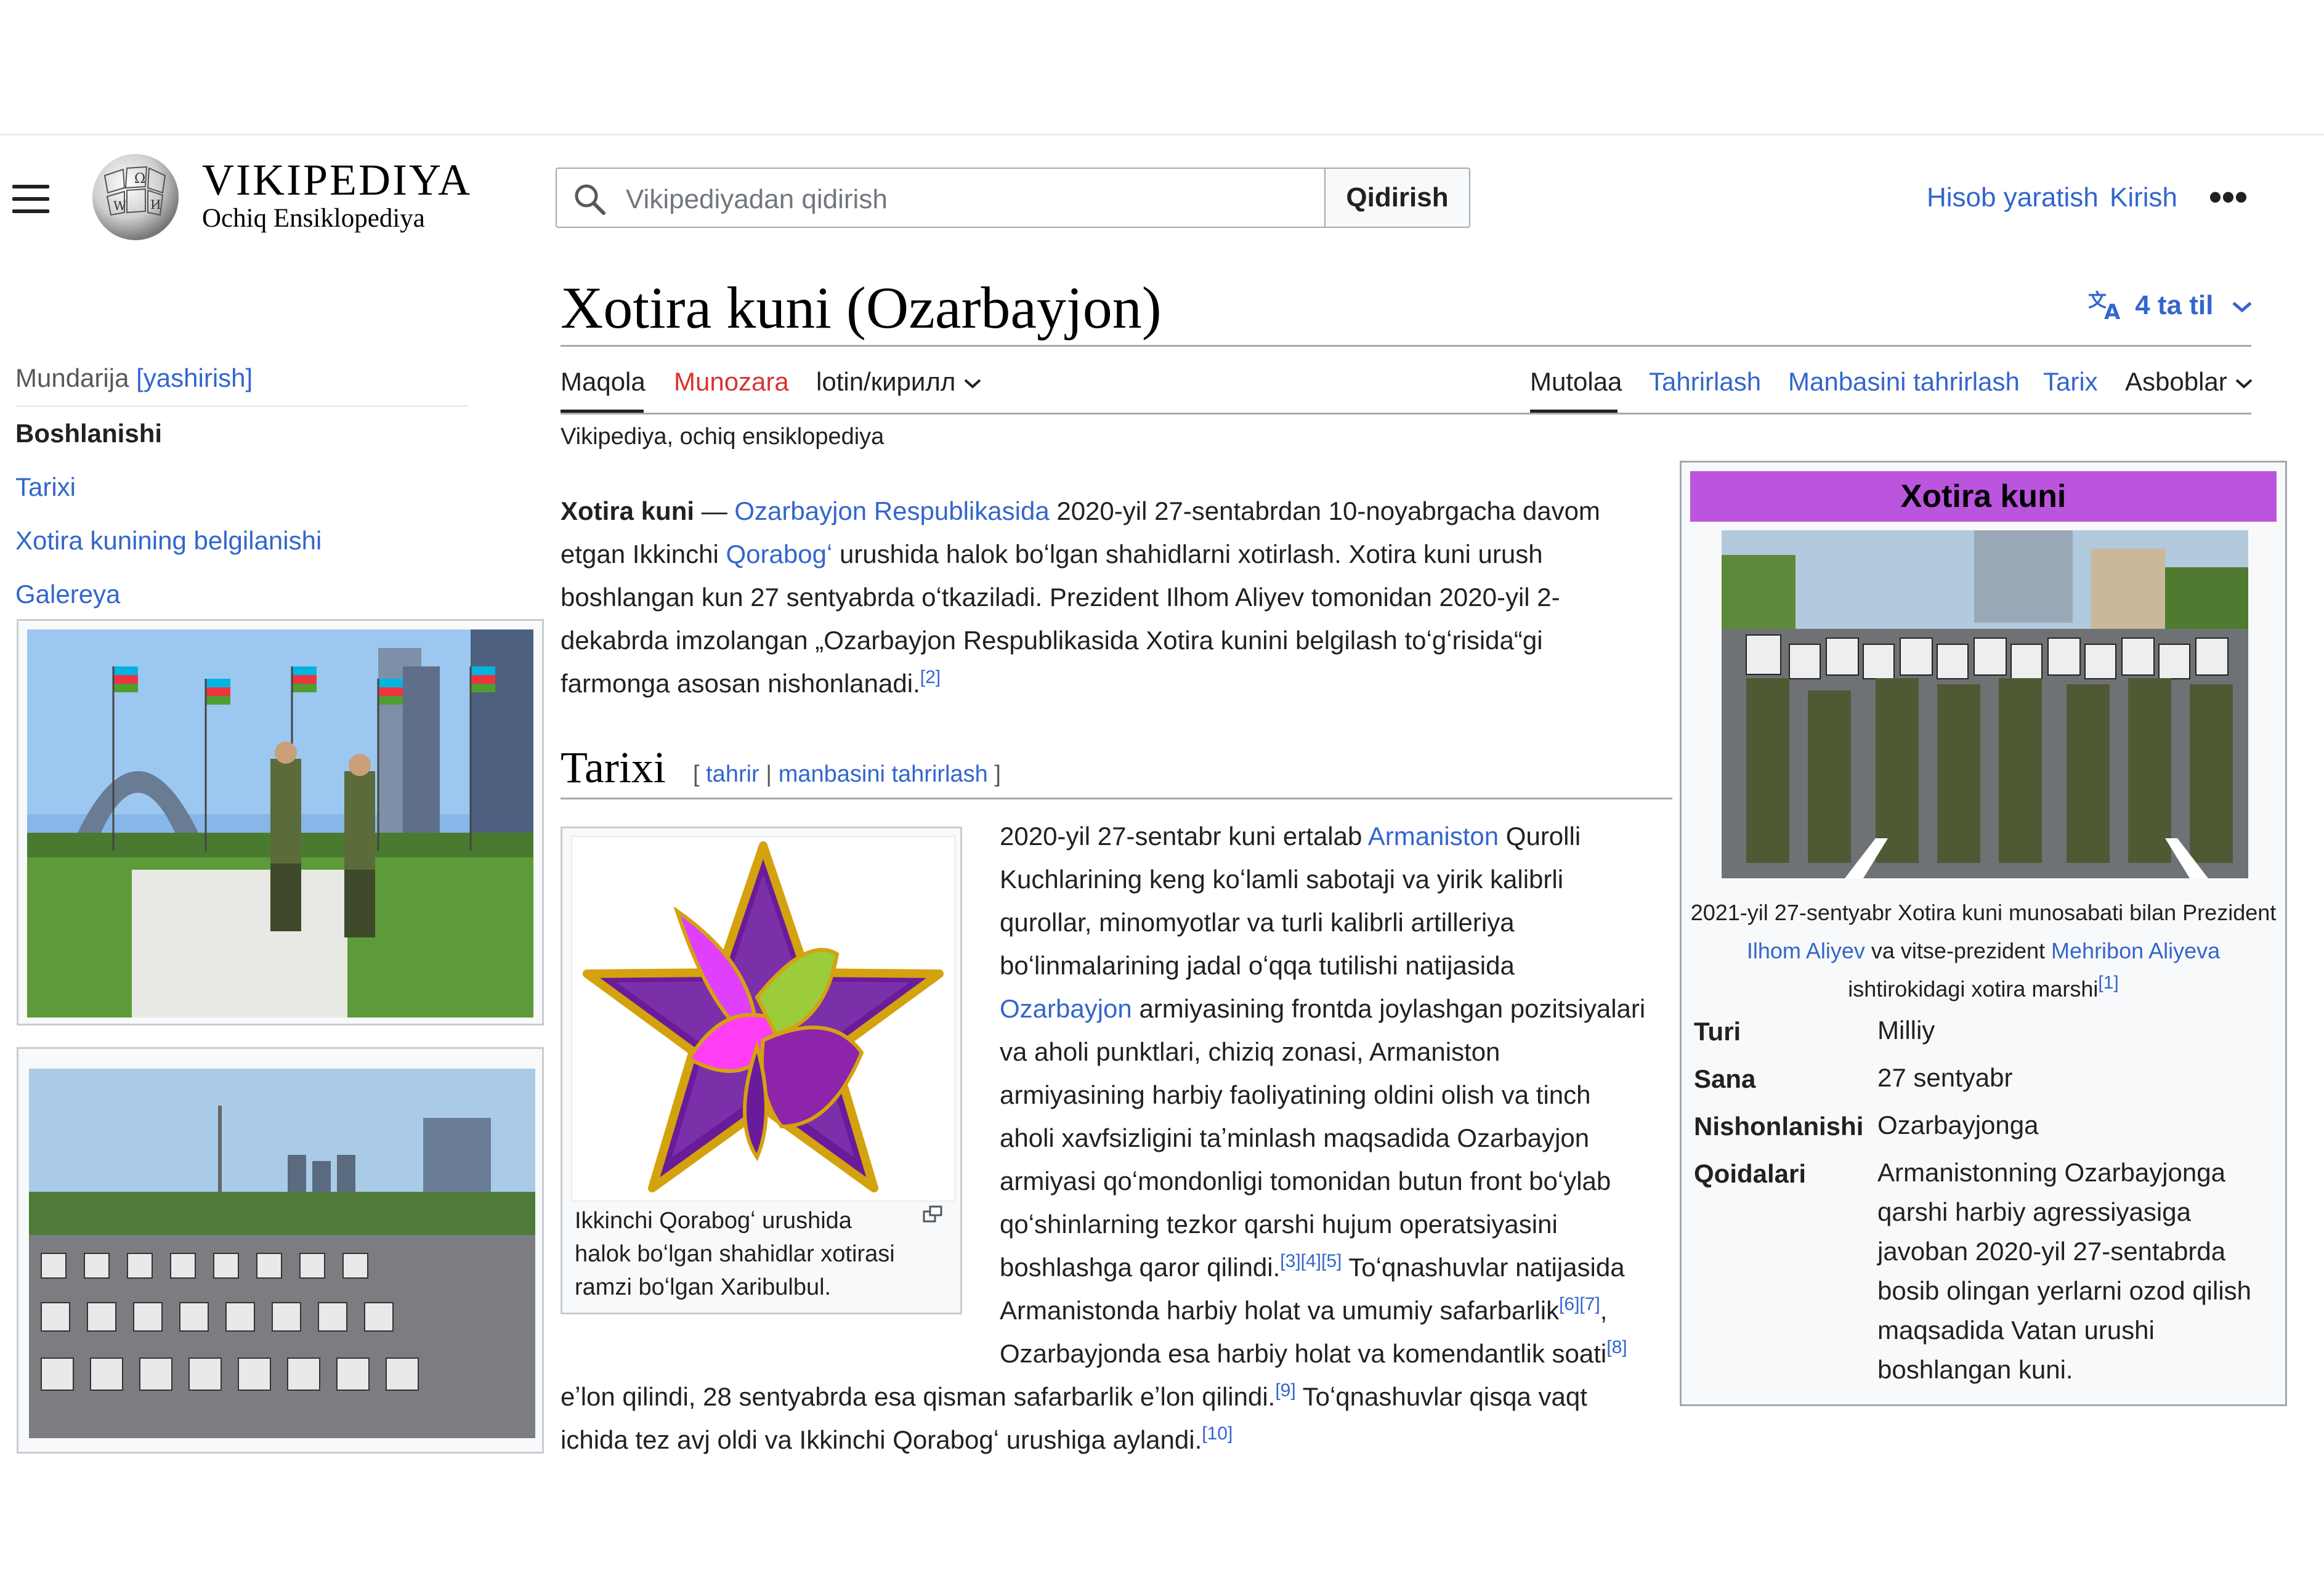  Describe the element at coordinates (1441, 1396) in the screenshot. I see `history-text: Toʻqnashuvlar qisqa vaqt` at that location.